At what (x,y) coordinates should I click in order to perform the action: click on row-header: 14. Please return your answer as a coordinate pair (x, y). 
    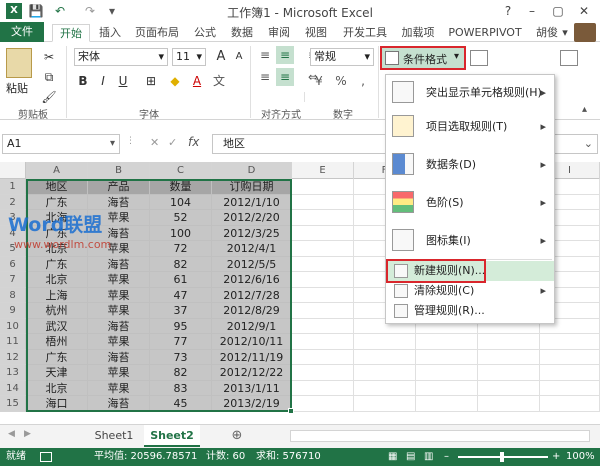
    Looking at the image, I should click on (13, 388).